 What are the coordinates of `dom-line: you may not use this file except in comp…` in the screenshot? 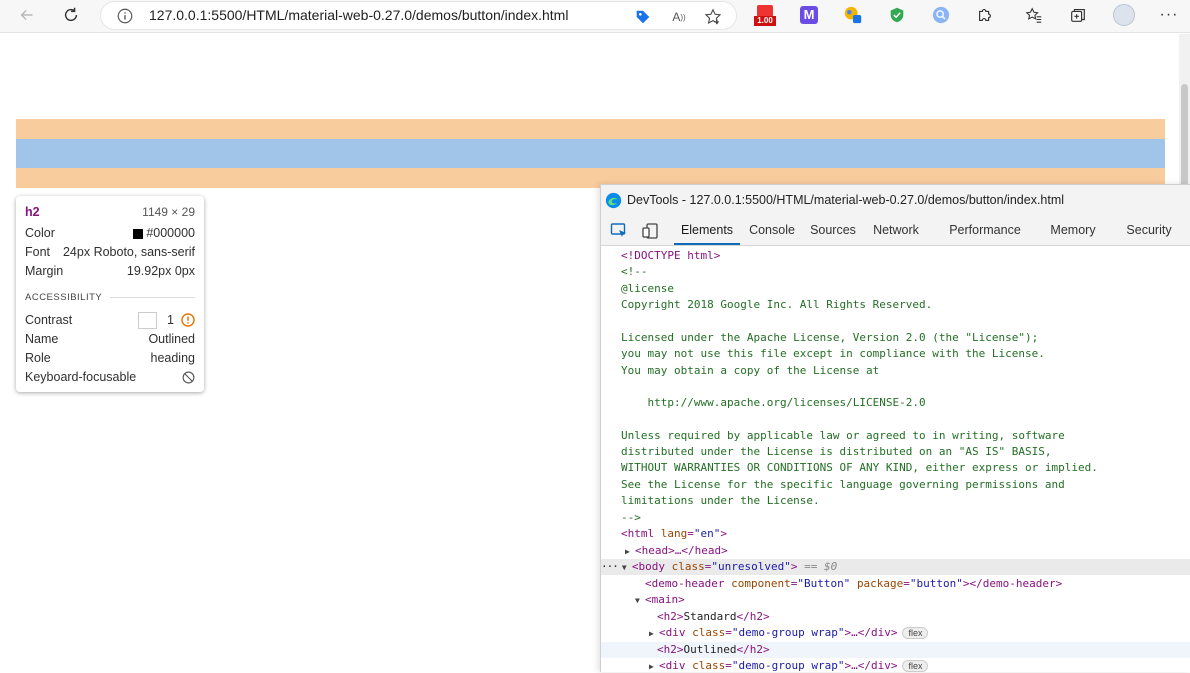 It's located at (895, 354).